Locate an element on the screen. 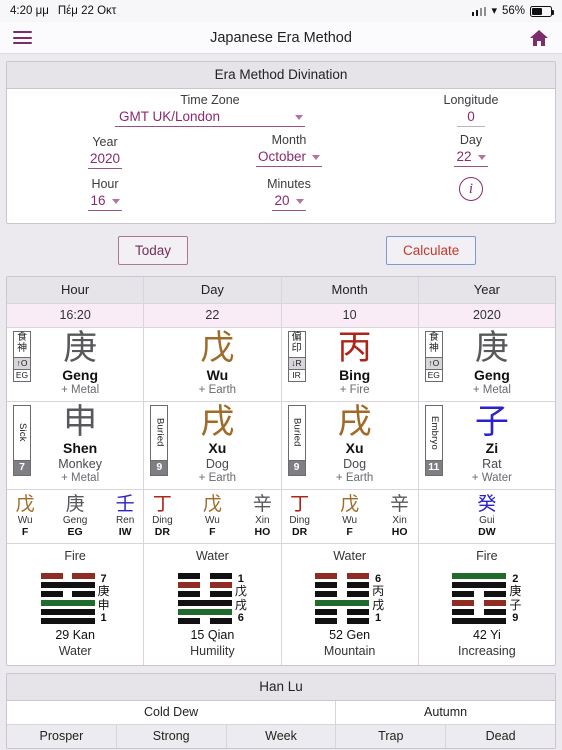 This screenshot has height=750, width=562. ten-god-arrow-badge: ↑O is located at coordinates (433, 363).